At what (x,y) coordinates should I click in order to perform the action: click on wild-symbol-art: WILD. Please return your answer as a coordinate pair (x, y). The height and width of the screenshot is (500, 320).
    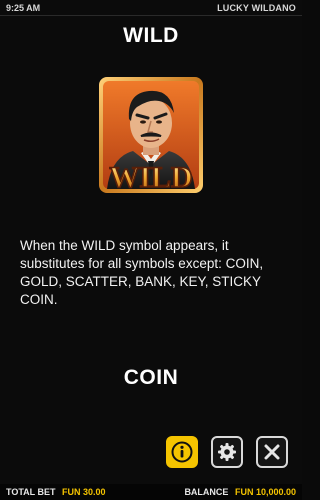
    Looking at the image, I should click on (151, 136).